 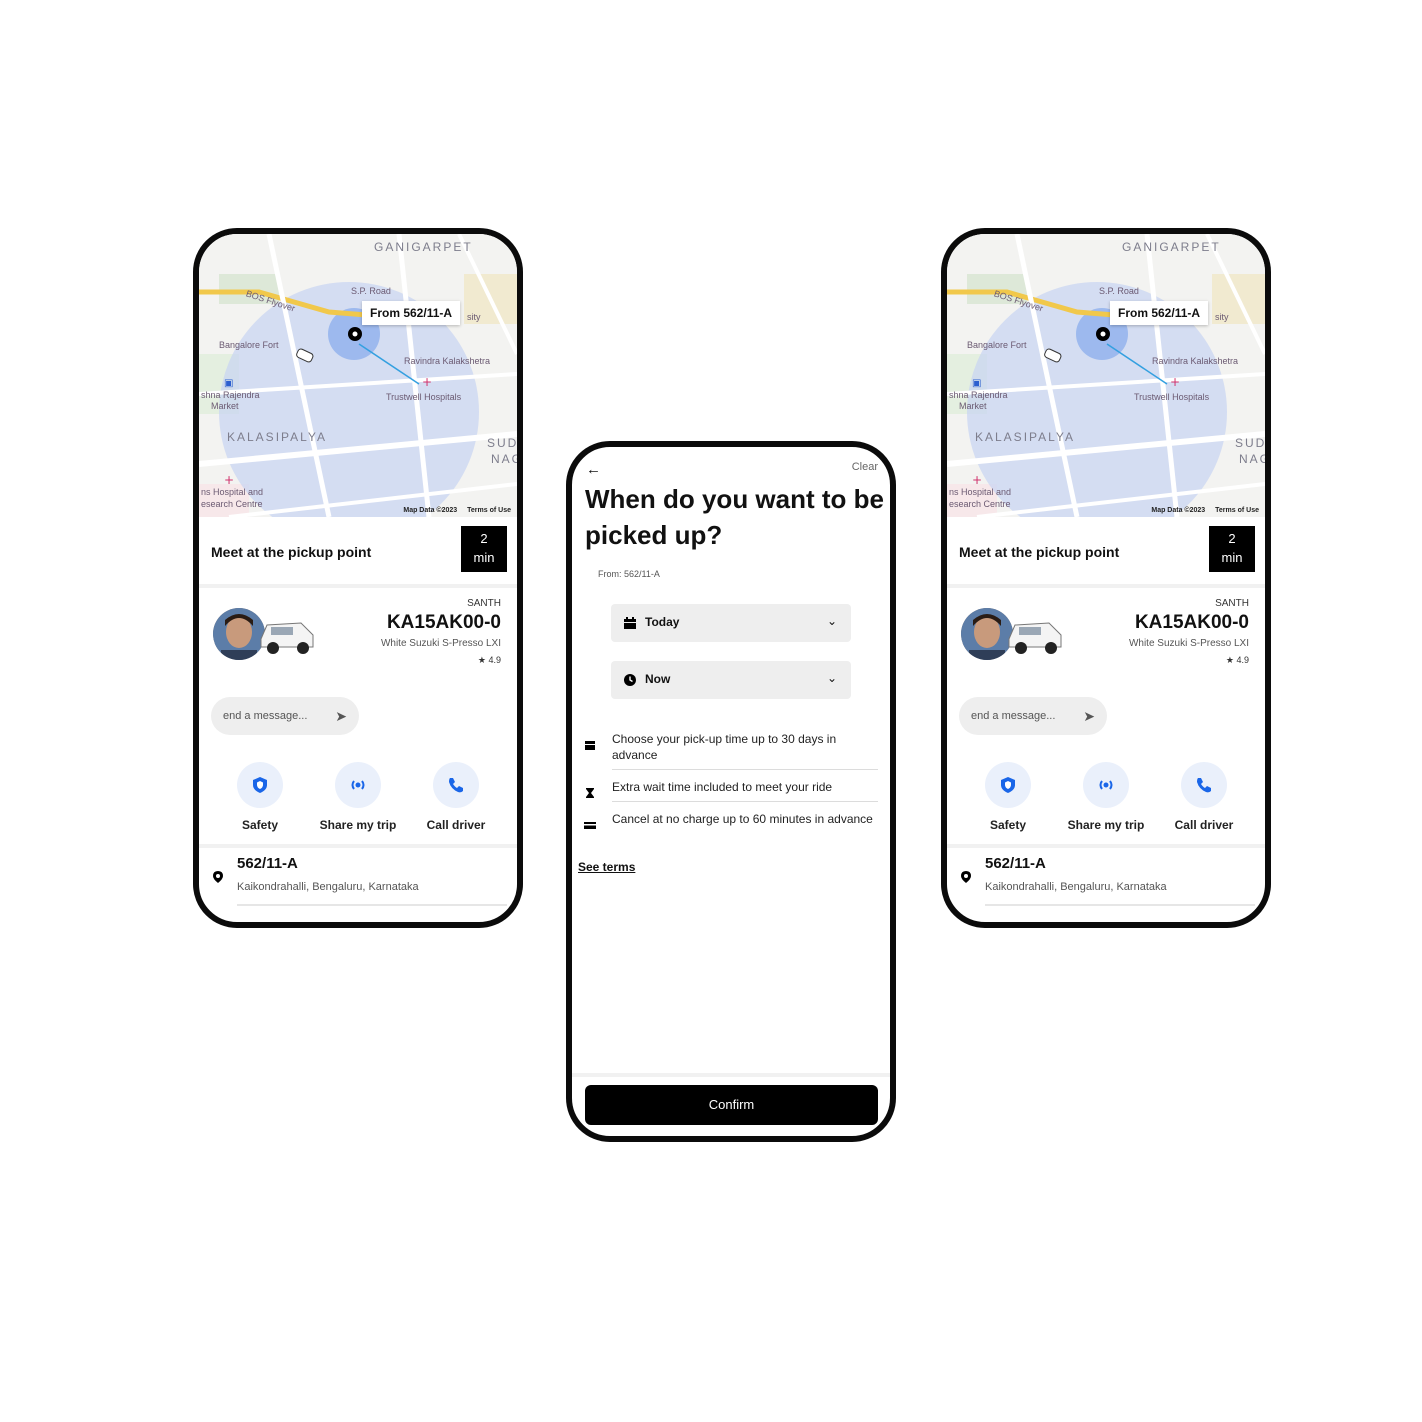 I want to click on back-arrow-icon: ←, so click(x=593, y=469).